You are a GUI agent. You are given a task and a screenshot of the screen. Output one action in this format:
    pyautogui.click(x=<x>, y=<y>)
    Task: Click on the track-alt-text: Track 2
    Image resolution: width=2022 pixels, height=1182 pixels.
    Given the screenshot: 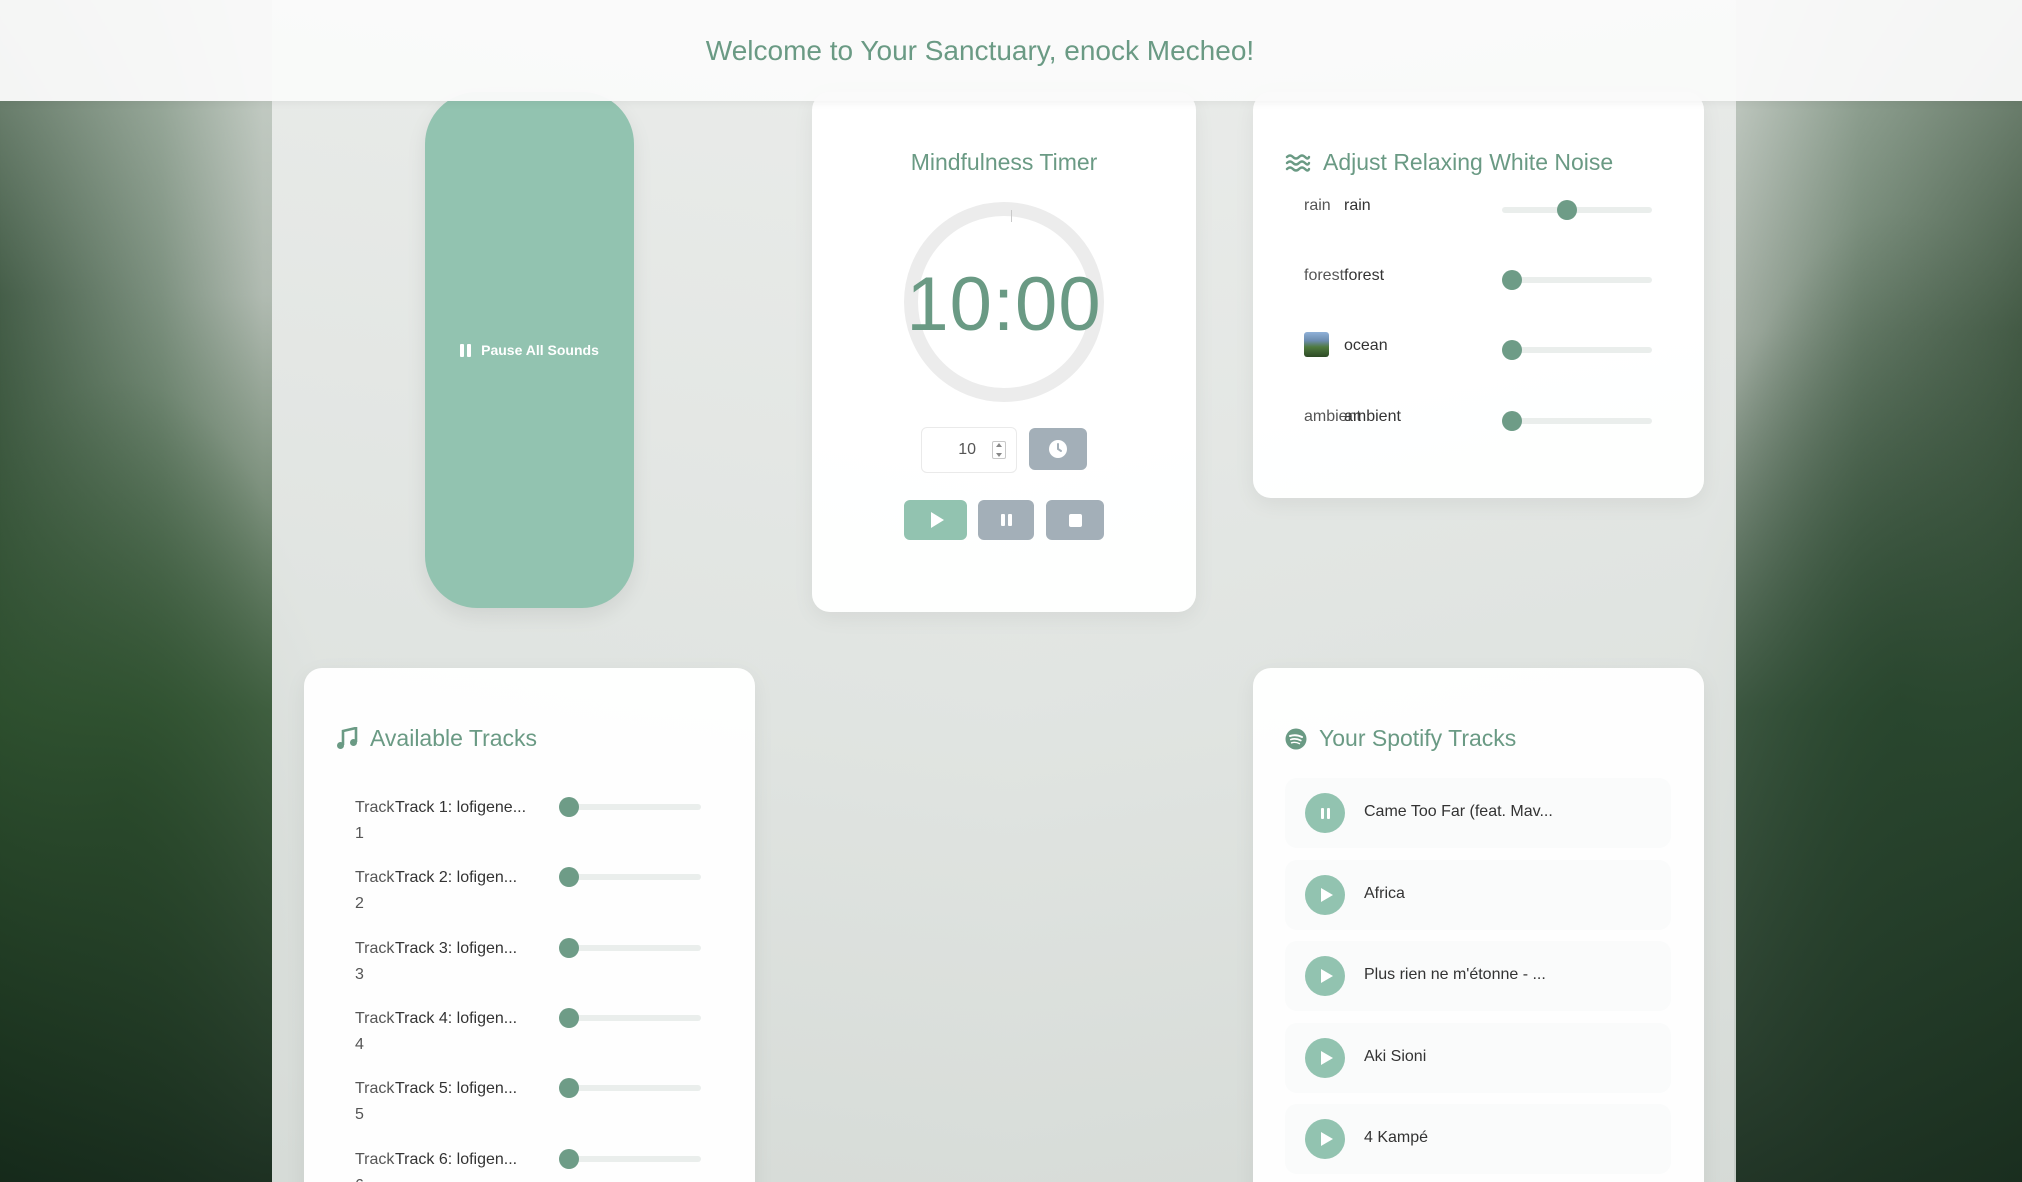 What is the action you would take?
    pyautogui.click(x=375, y=890)
    